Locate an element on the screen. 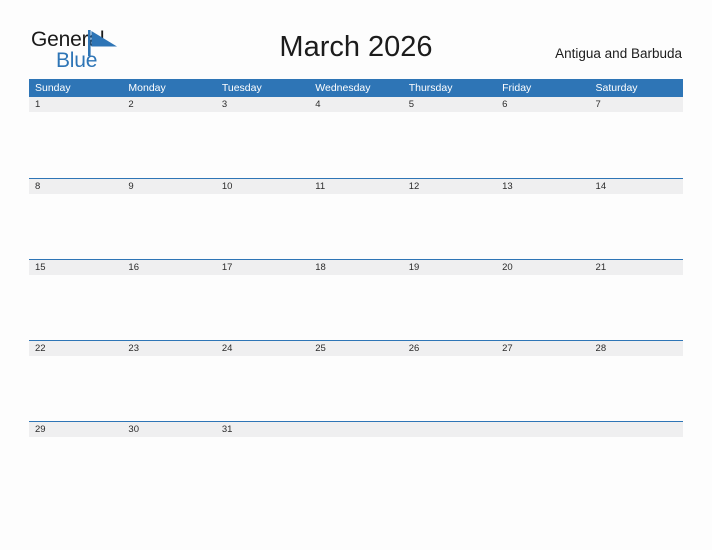 This screenshot has height=550, width=712. day-cell: 9 is located at coordinates (168, 186).